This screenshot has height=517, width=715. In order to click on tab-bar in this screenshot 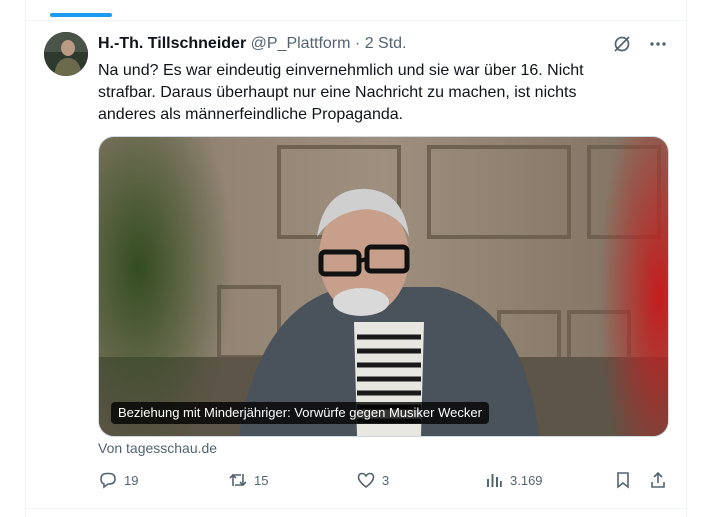, I will do `click(356, 10)`.